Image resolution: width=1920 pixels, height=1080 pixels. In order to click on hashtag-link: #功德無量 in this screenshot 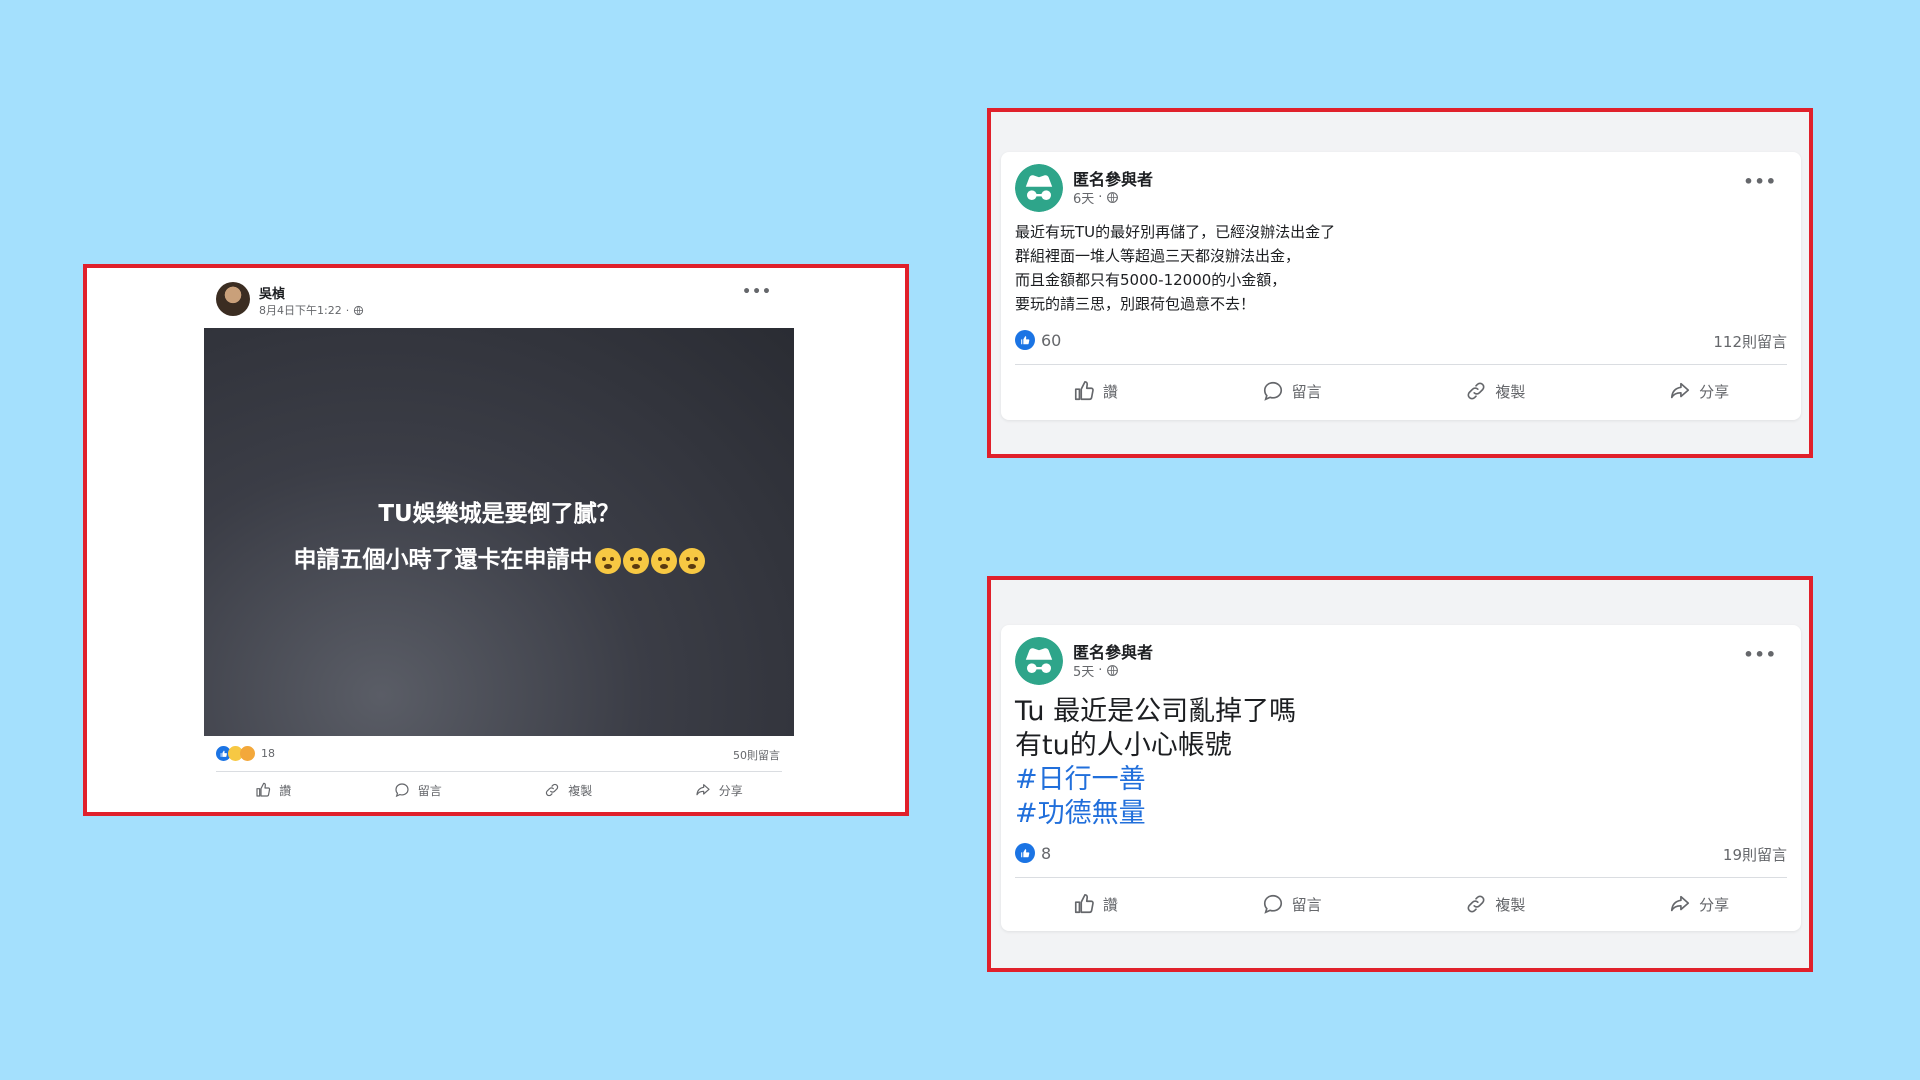, I will do `click(1155, 814)`.